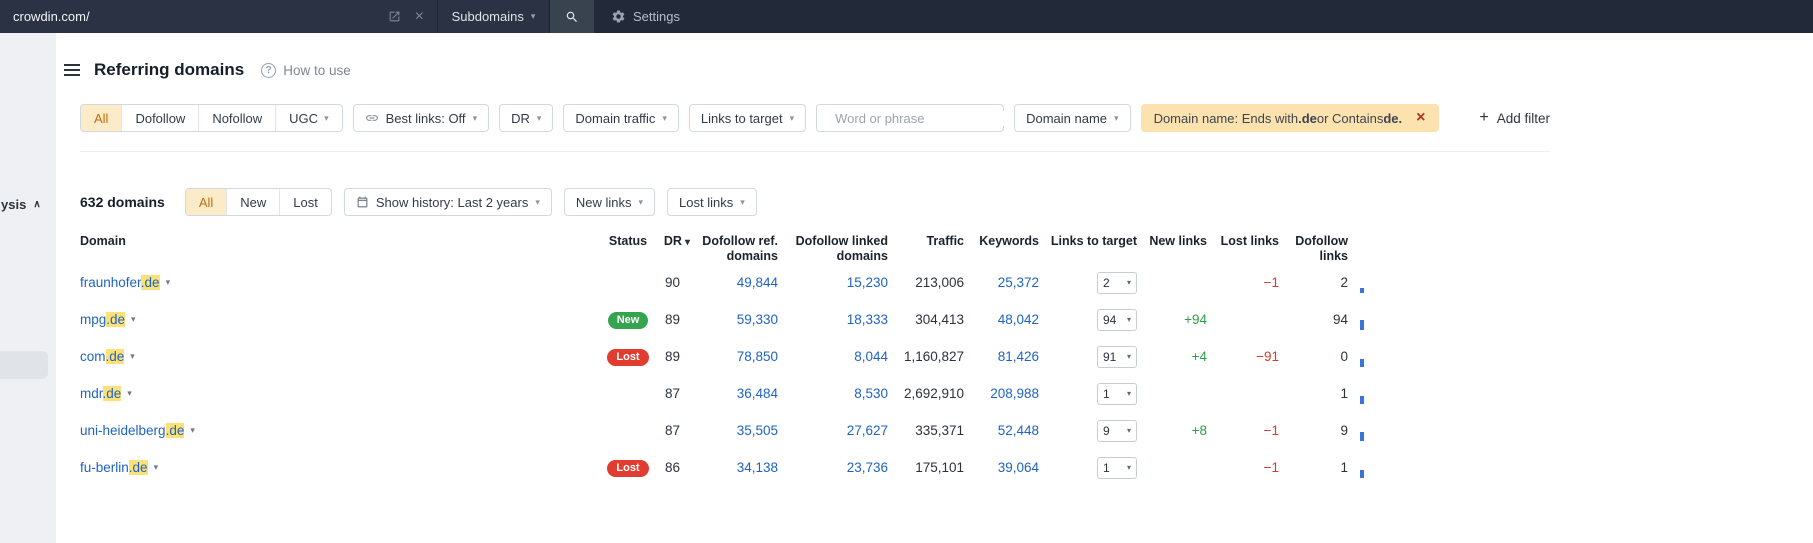 This screenshot has width=1813, height=543. I want to click on domain-link: mdr.de, so click(101, 393).